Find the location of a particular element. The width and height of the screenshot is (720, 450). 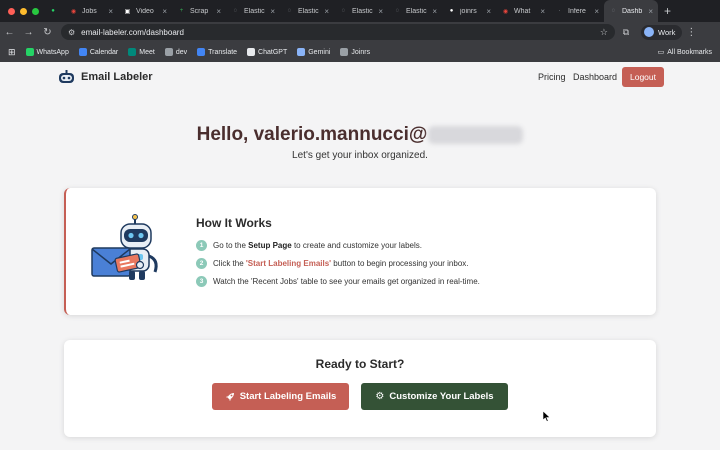

tab-label: joinrs is located at coordinates (468, 11).